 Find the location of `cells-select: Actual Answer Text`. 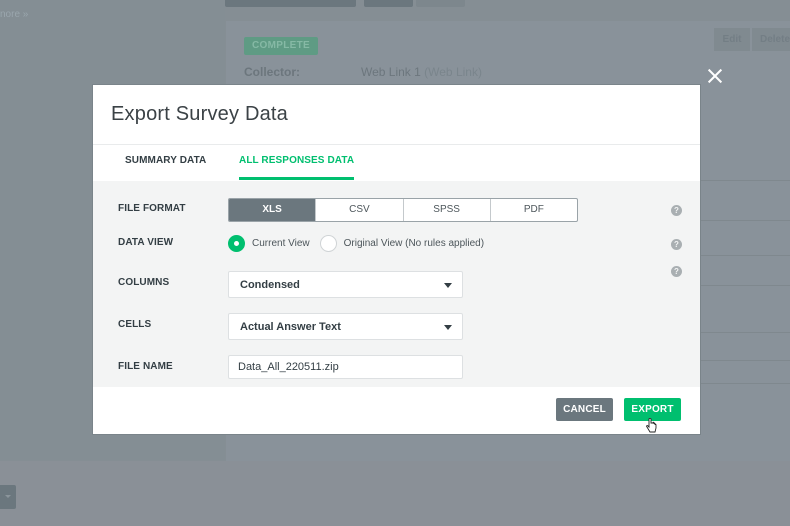

cells-select: Actual Answer Text is located at coordinates (345, 326).